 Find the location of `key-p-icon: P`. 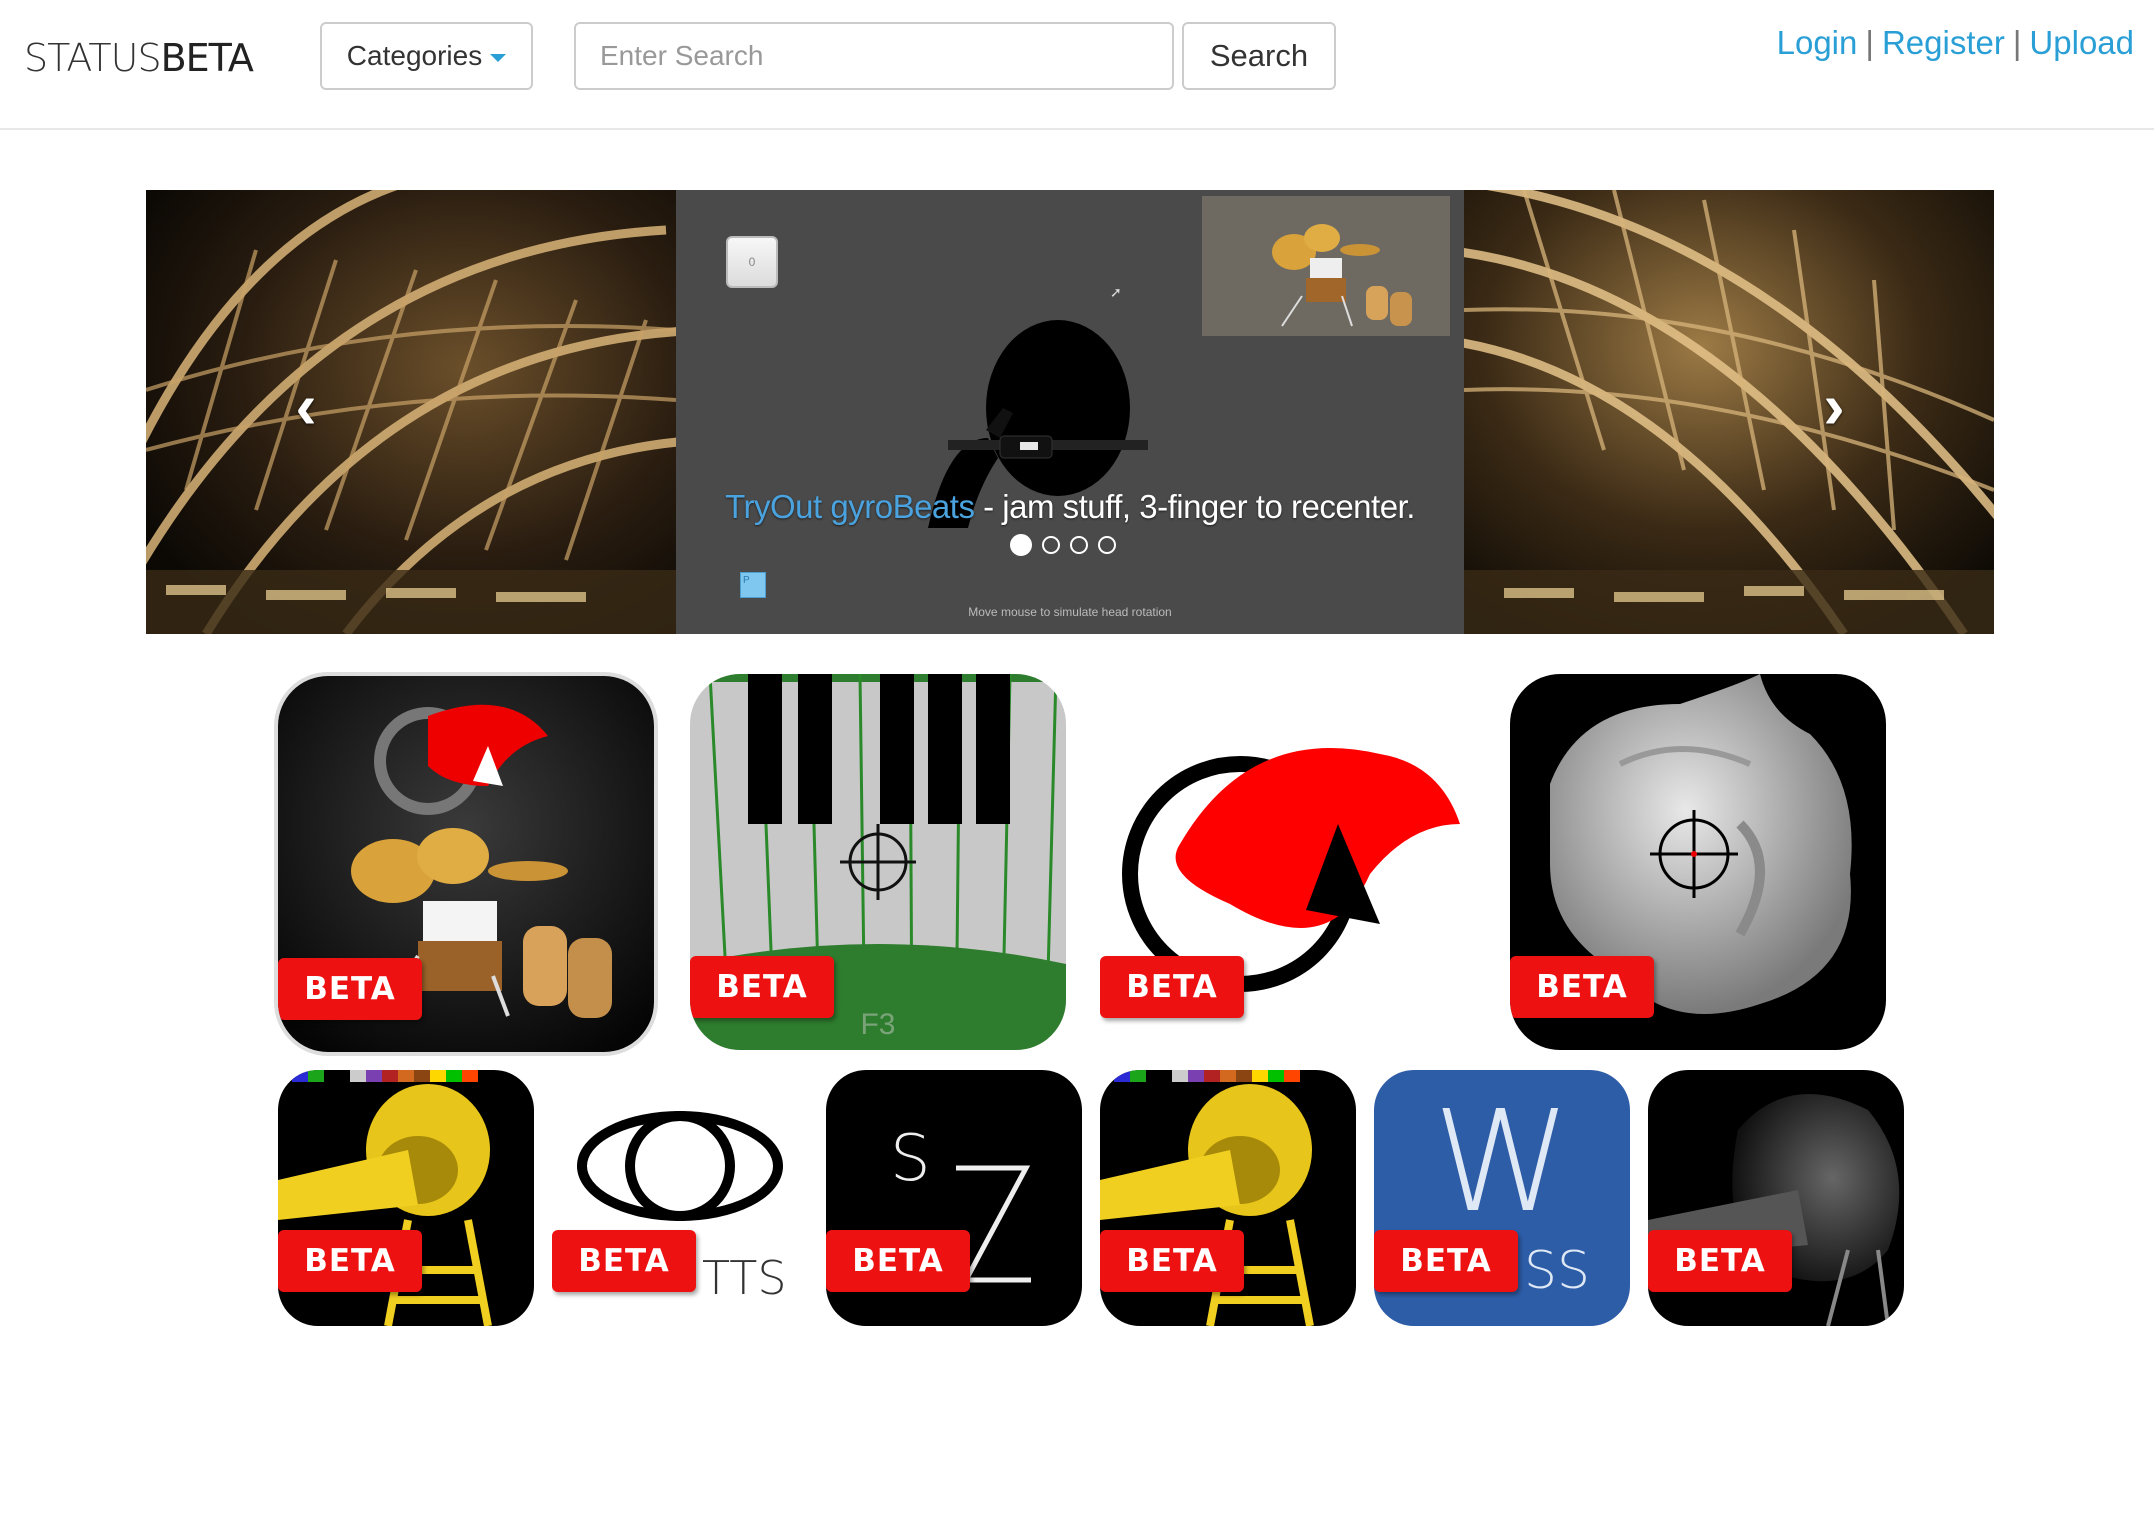

key-p-icon: P is located at coordinates (753, 585).